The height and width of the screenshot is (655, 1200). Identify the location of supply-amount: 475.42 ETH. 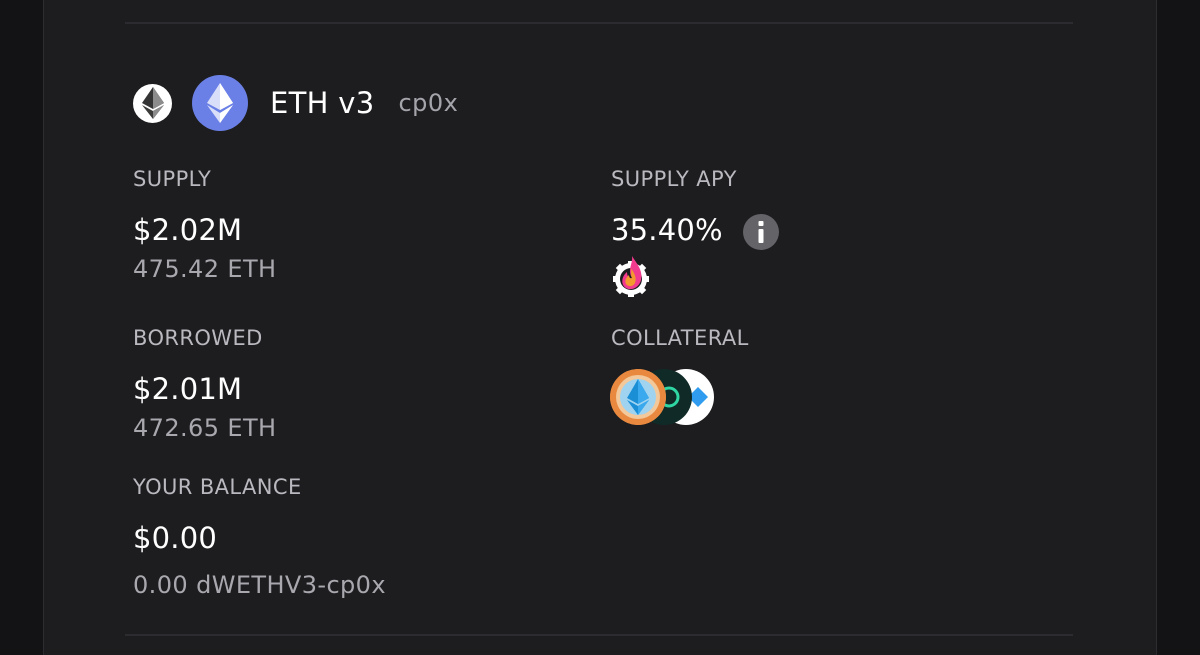
(205, 269).